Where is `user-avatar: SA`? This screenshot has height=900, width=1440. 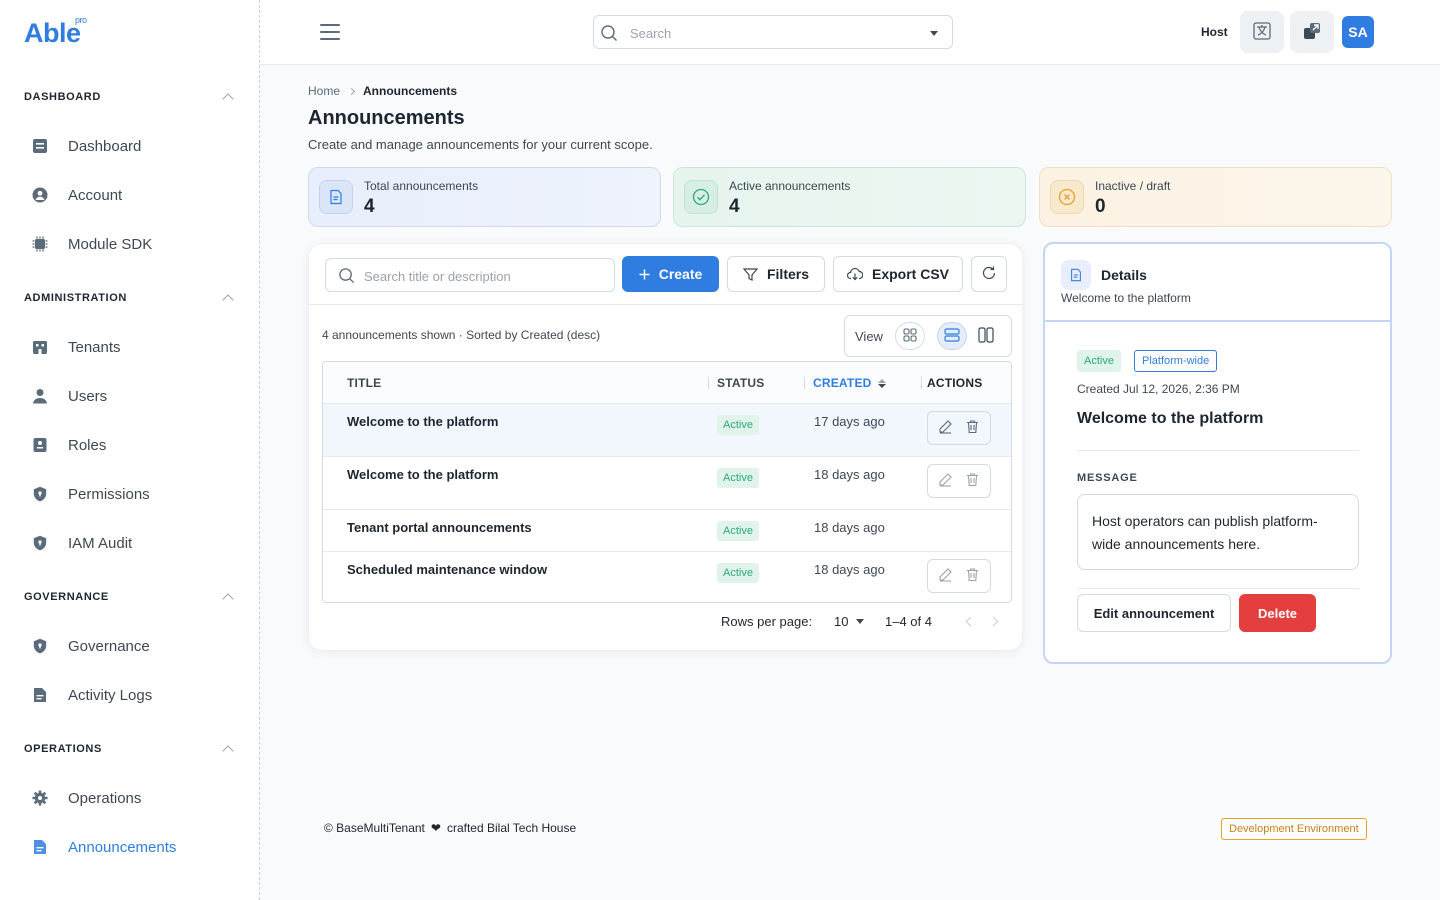
user-avatar: SA is located at coordinates (1358, 32).